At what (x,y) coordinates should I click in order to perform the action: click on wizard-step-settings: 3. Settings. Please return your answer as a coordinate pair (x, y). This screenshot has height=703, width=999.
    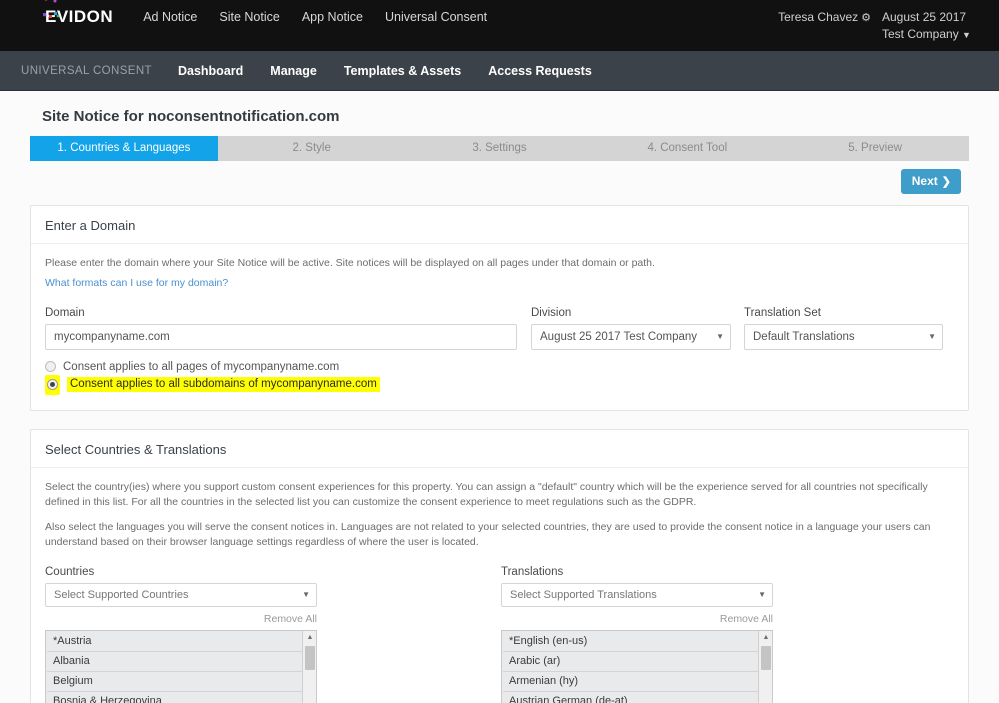
    Looking at the image, I should click on (499, 148).